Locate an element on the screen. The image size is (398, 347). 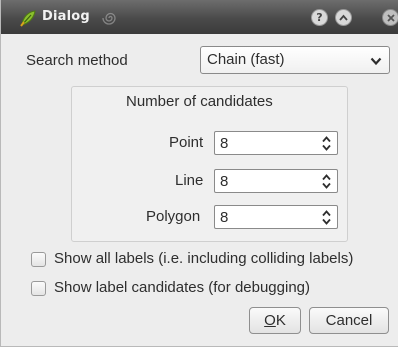
shade-button is located at coordinates (343, 17).